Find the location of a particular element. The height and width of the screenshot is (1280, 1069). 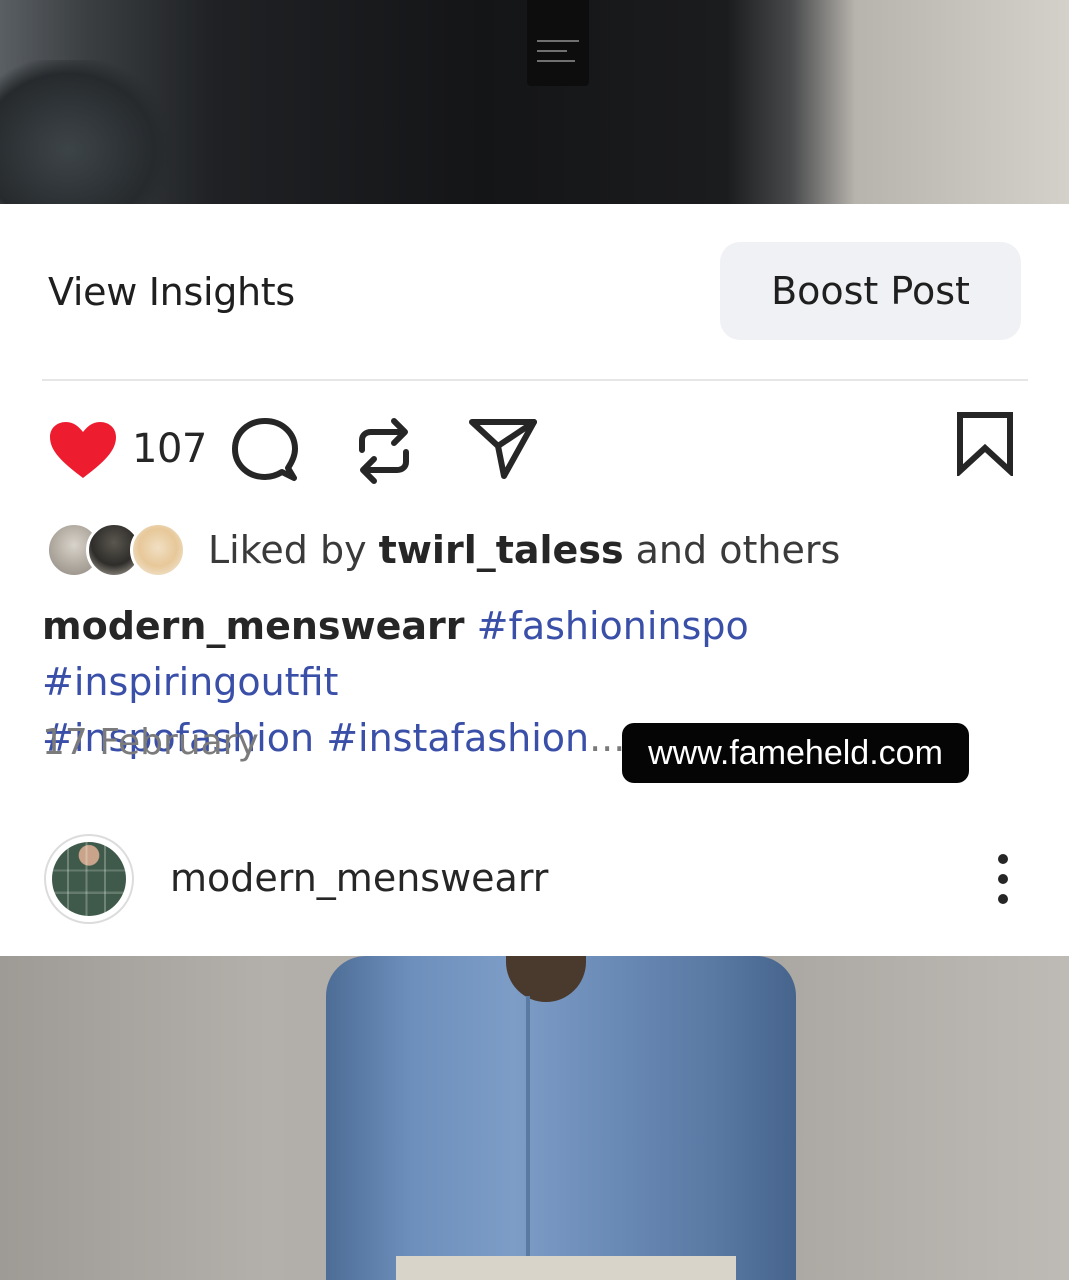

profile-avatar is located at coordinates (89, 879).